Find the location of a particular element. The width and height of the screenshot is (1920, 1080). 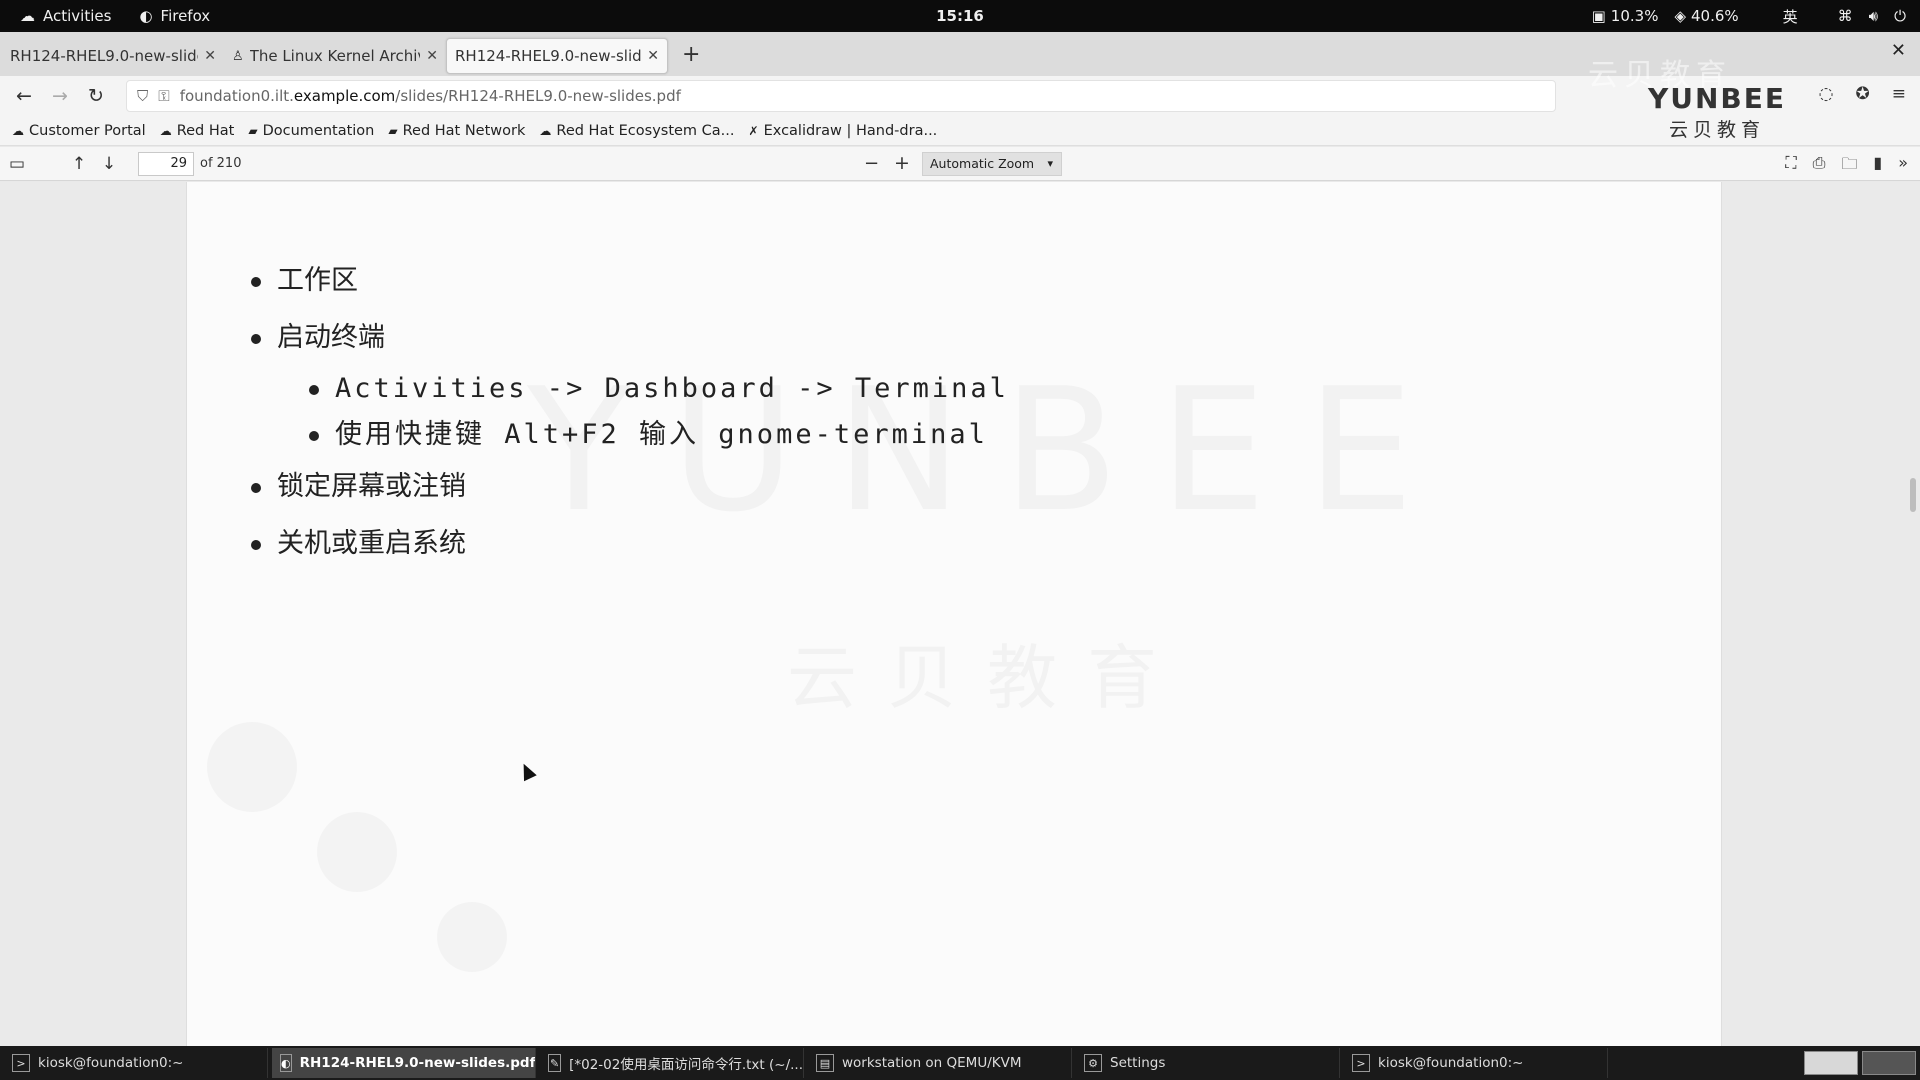

browser-tab-3: RH124-RHEL9.0-new-slides. ✕ is located at coordinates (557, 56).